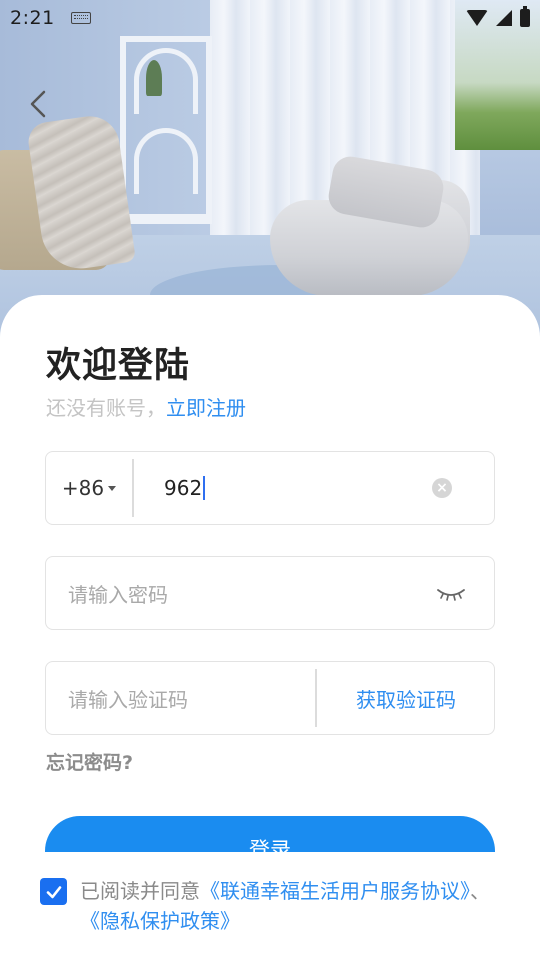  I want to click on page-title: 欢迎登陆, so click(118, 366).